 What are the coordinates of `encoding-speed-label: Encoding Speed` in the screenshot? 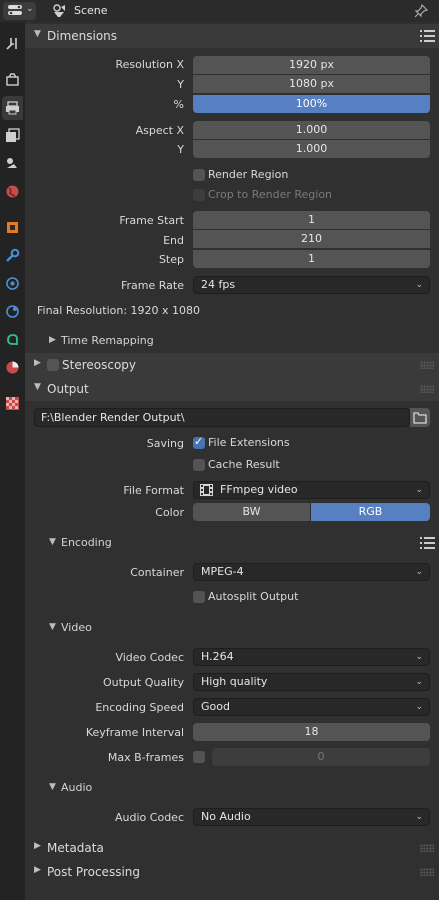 It's located at (139, 707).